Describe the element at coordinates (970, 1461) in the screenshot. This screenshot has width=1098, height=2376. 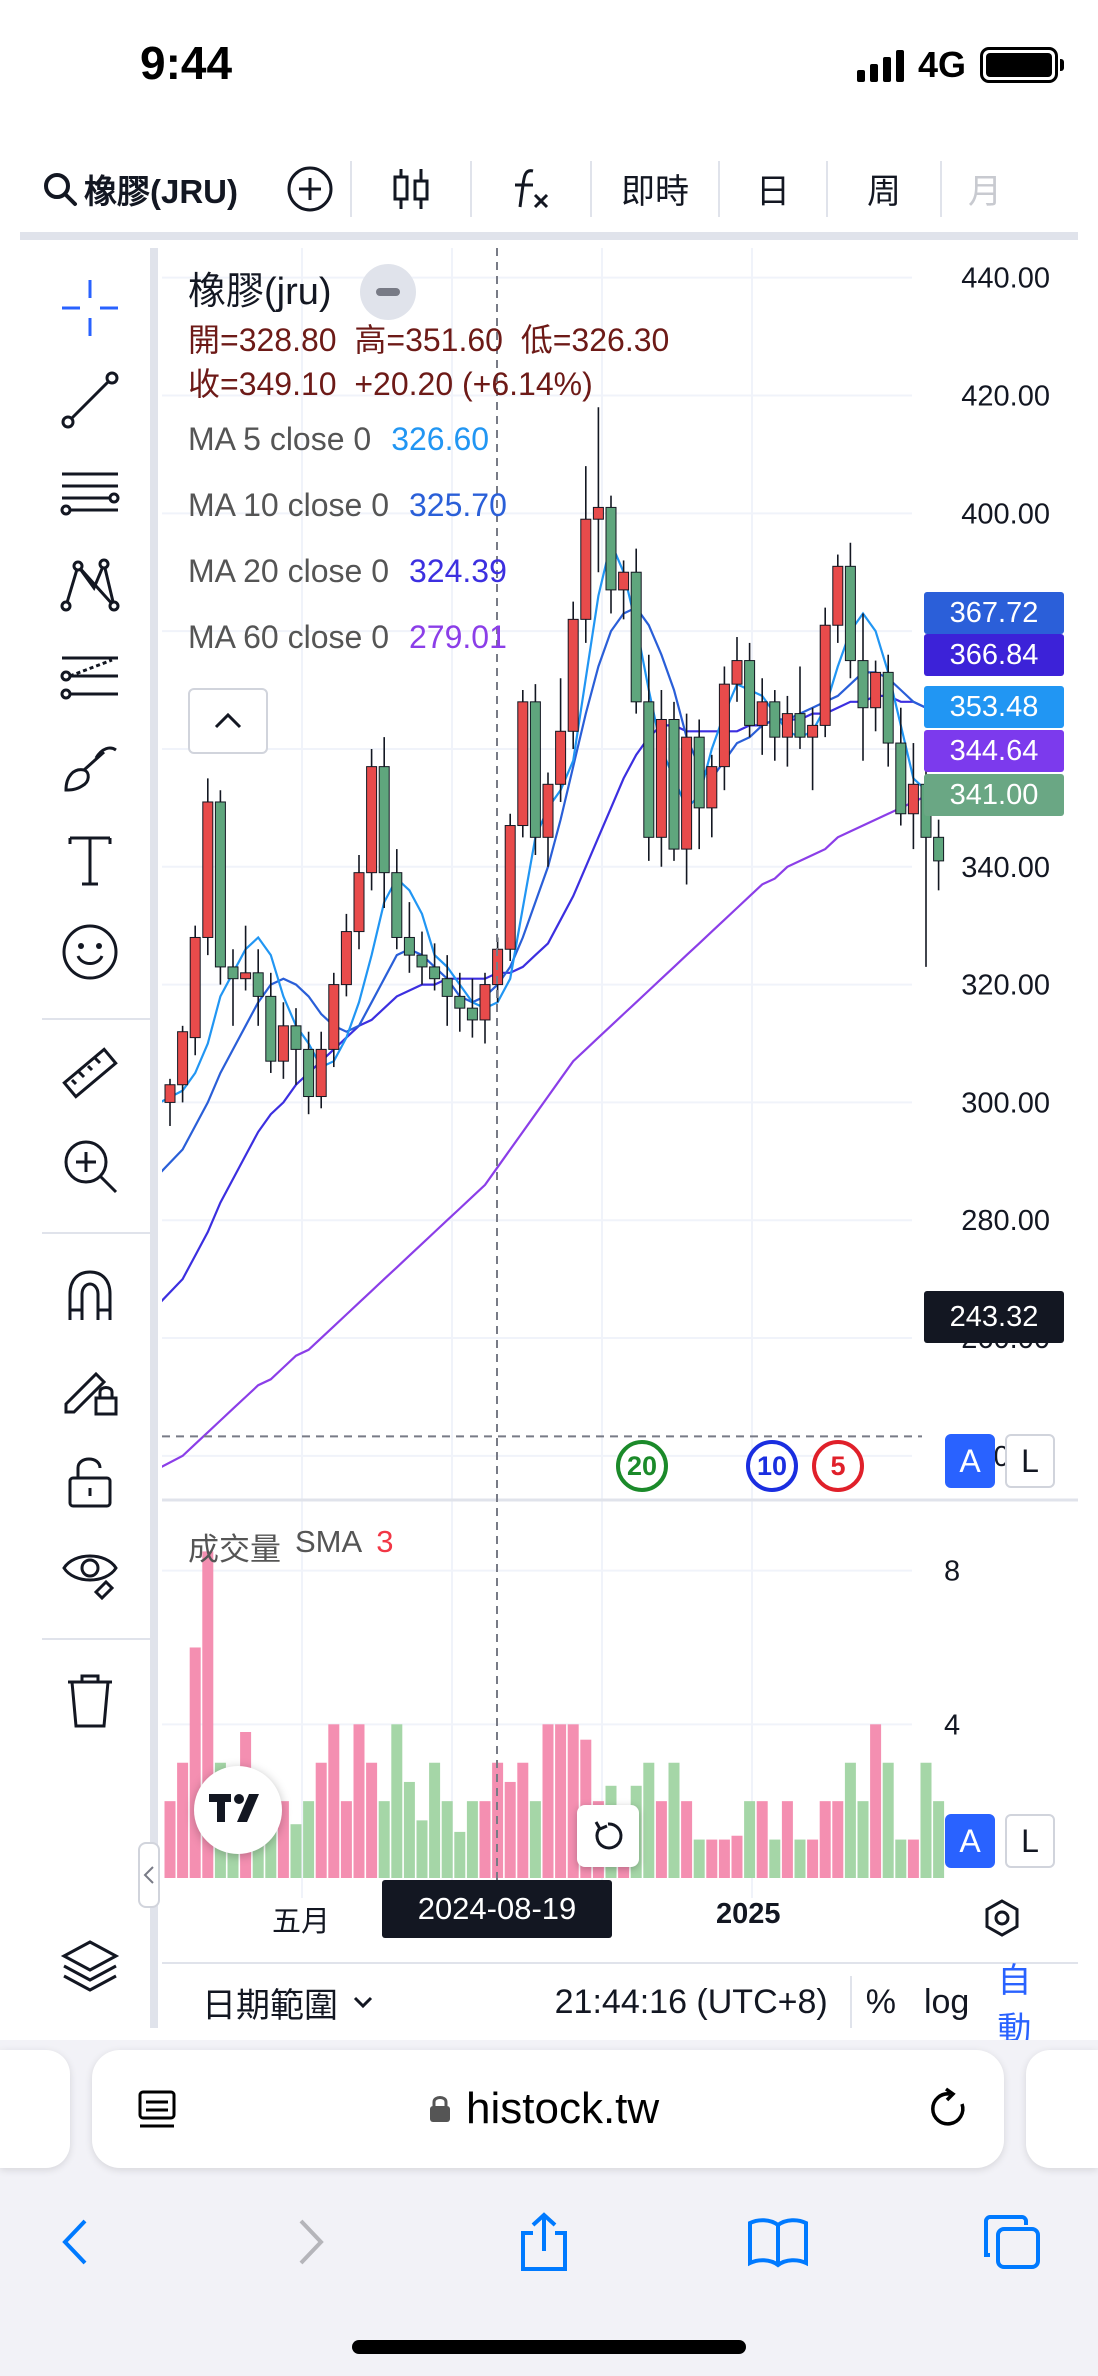
I see `auto-scale-button: A` at that location.